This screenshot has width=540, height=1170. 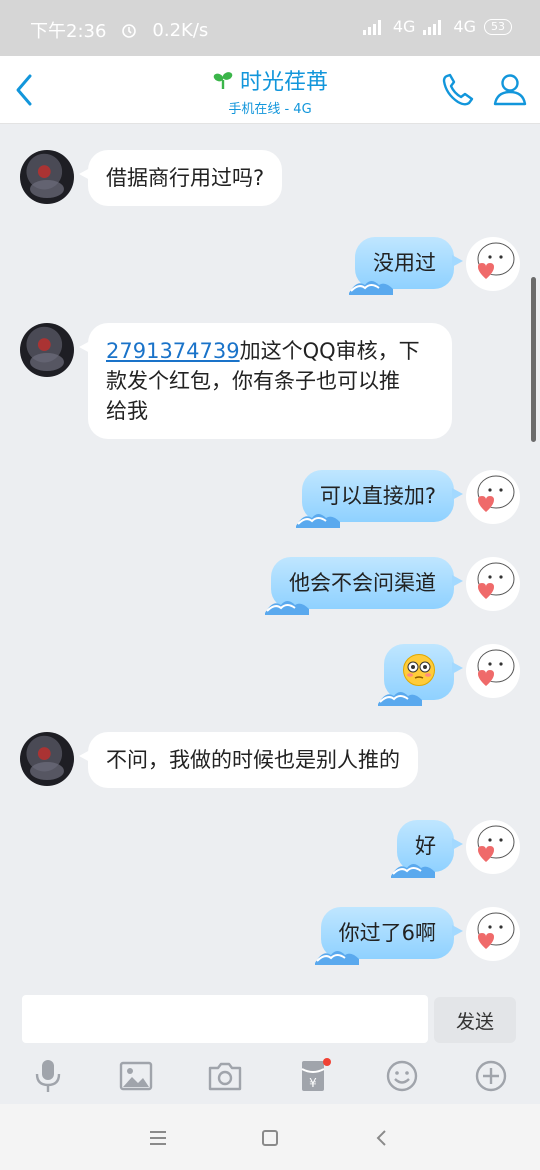 I want to click on back-nav-button, so click(x=382, y=1138).